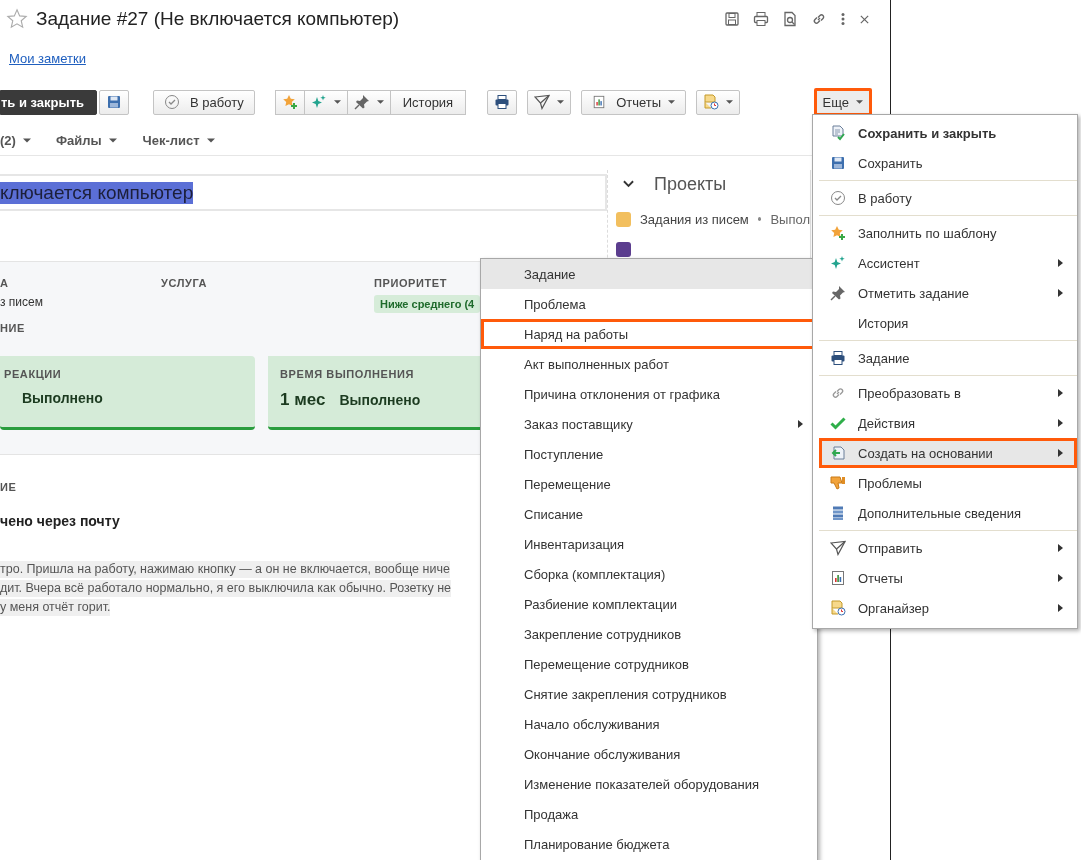  I want to click on section-label: НИЕ, so click(12, 328).